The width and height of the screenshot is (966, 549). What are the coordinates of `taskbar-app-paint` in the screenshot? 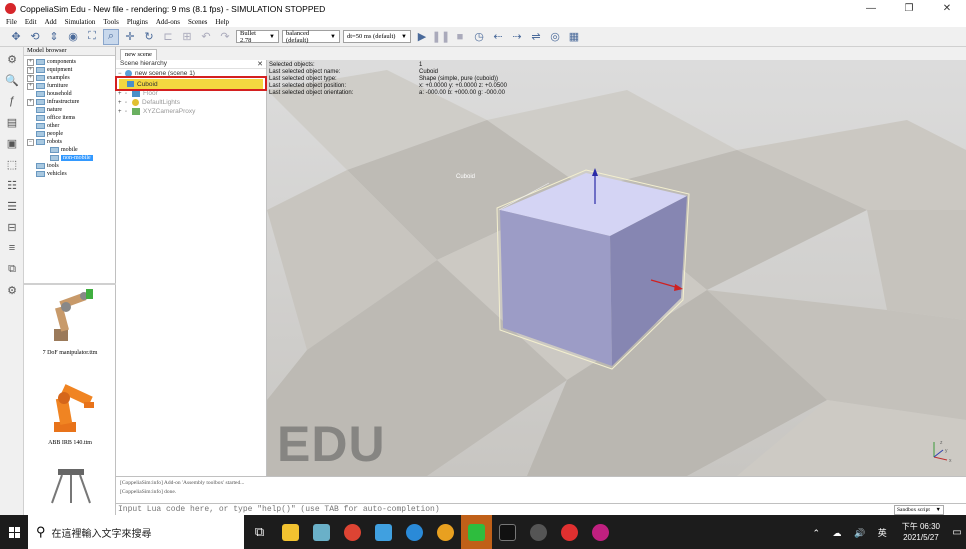 It's located at (383, 532).